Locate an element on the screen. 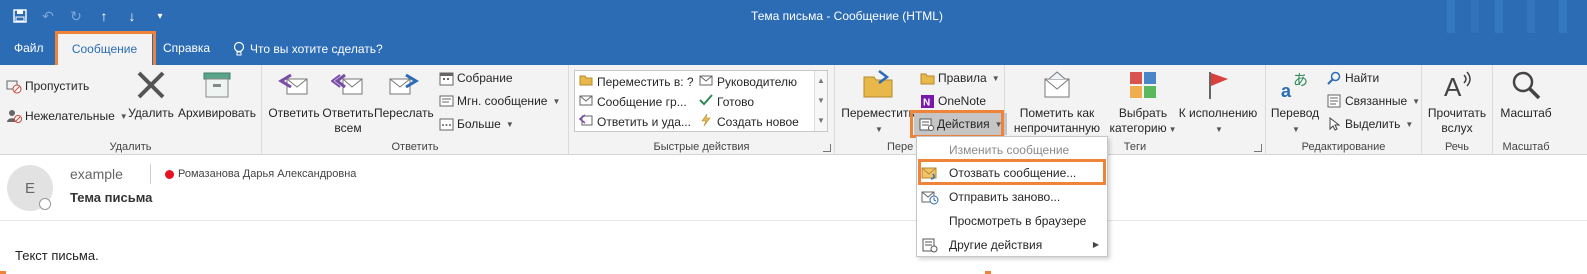 The height and width of the screenshot is (274, 1587). followup-button: К исполнению ▼ is located at coordinates (1218, 102).